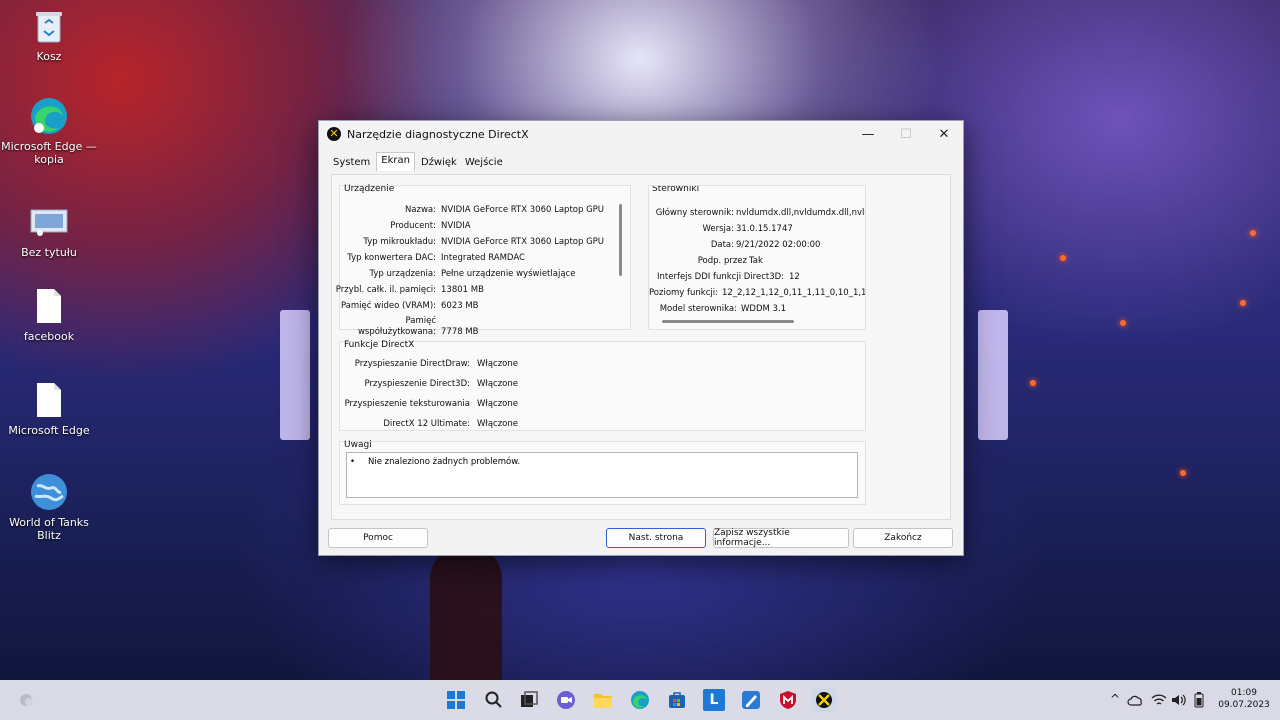 The width and height of the screenshot is (1280, 720). I want to click on minimize-button: —, so click(868, 134).